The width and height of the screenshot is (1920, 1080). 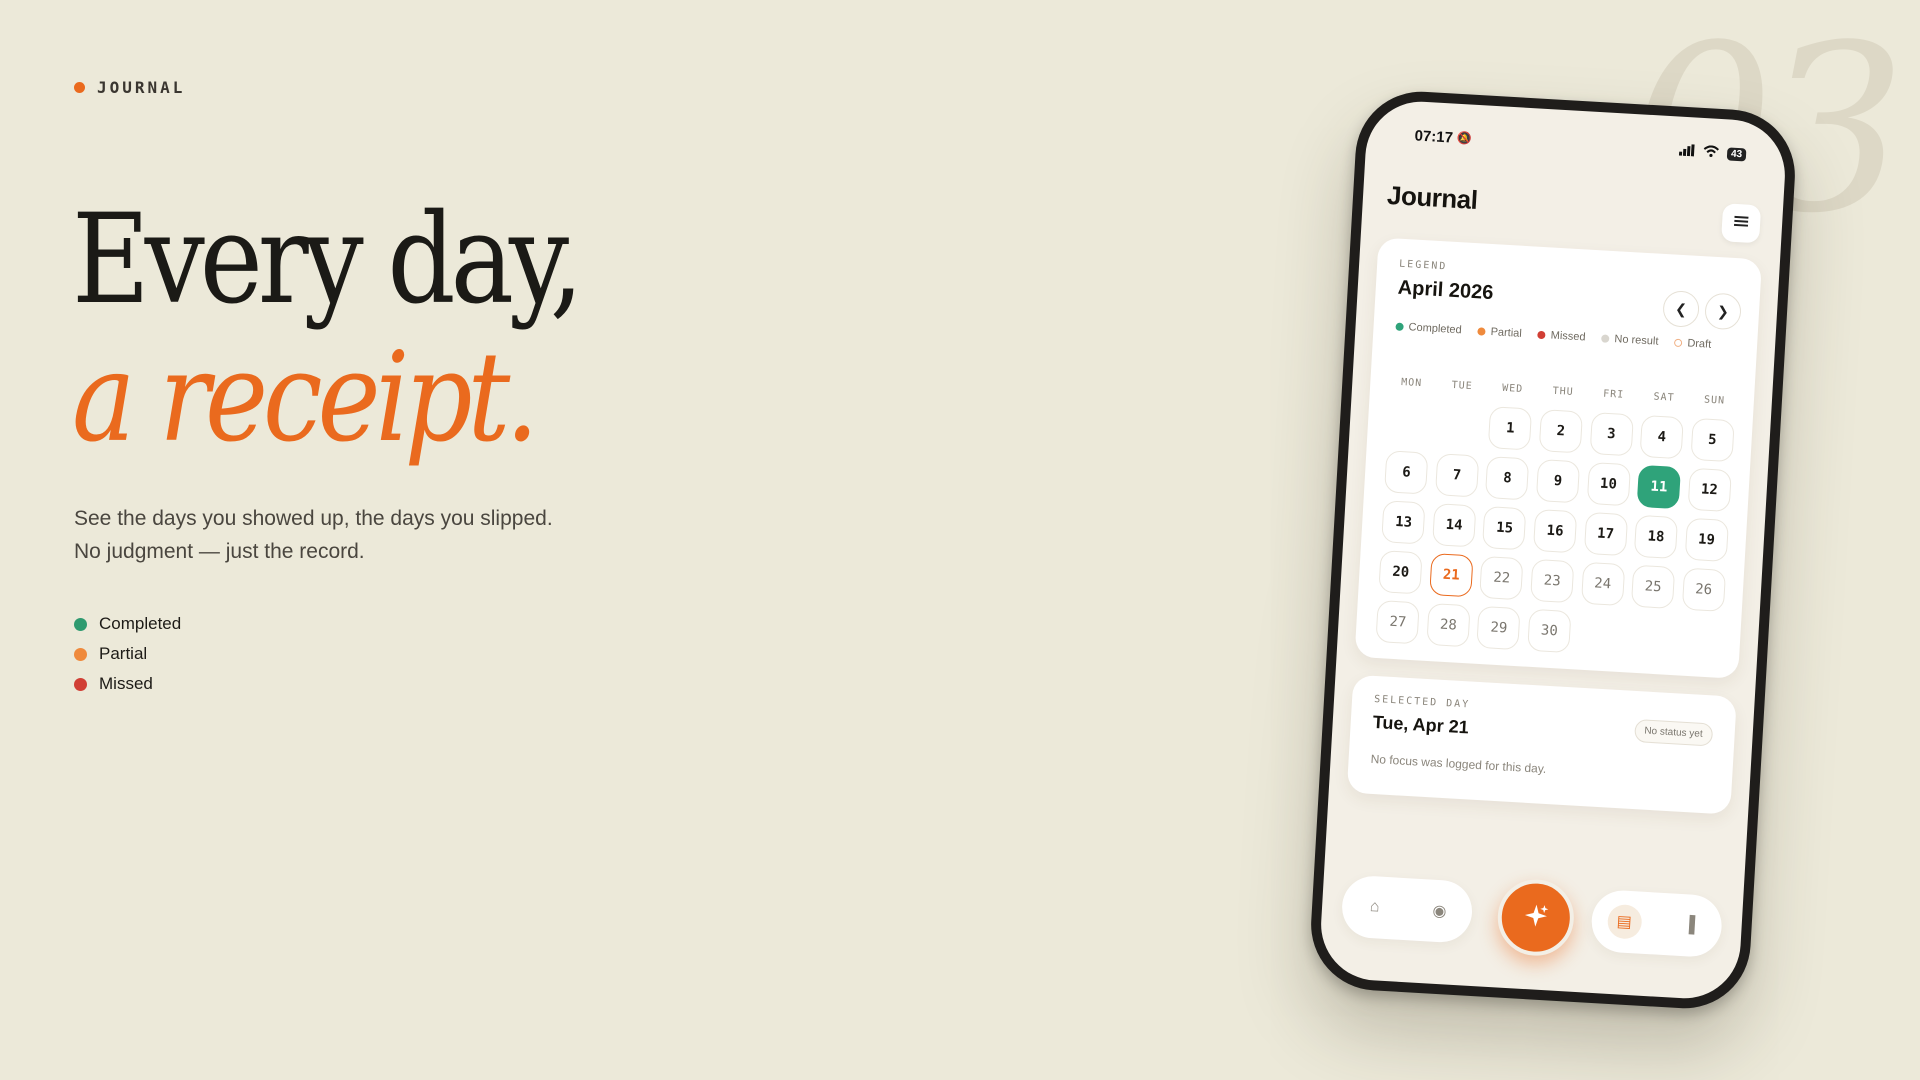 I want to click on calendar-day: 26, so click(x=1703, y=589).